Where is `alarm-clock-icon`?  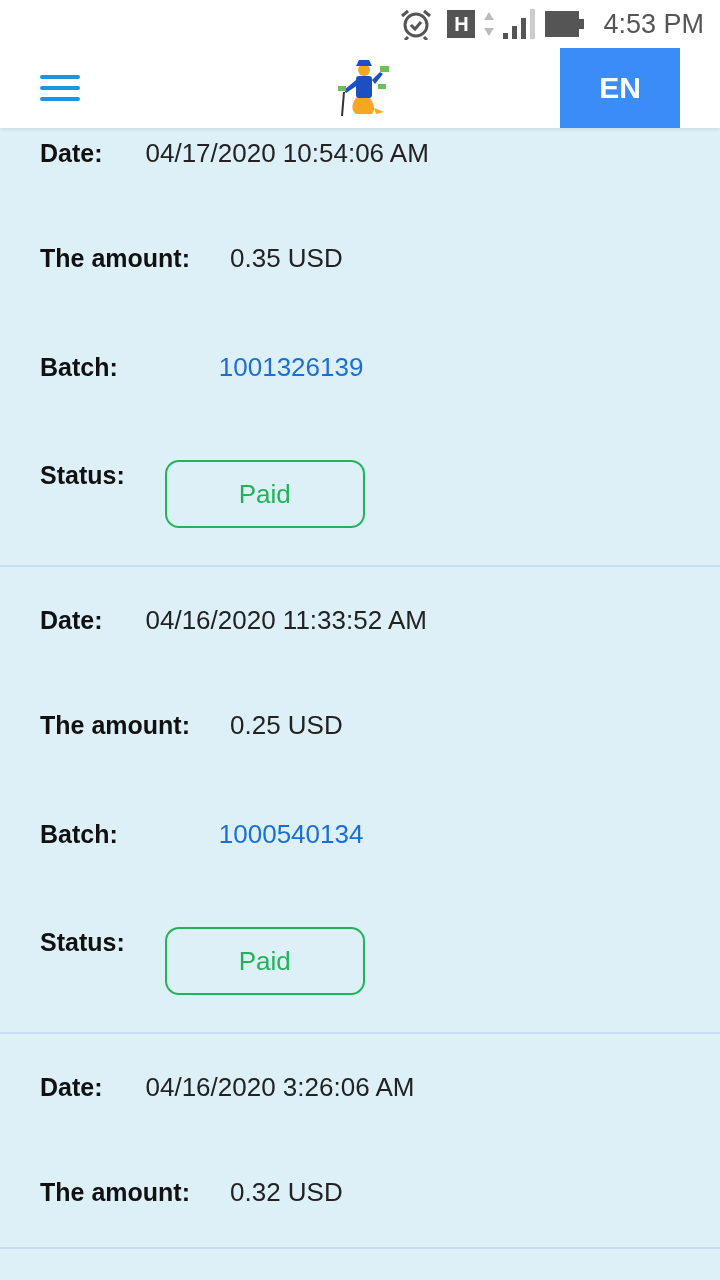
alarm-clock-icon is located at coordinates (416, 24).